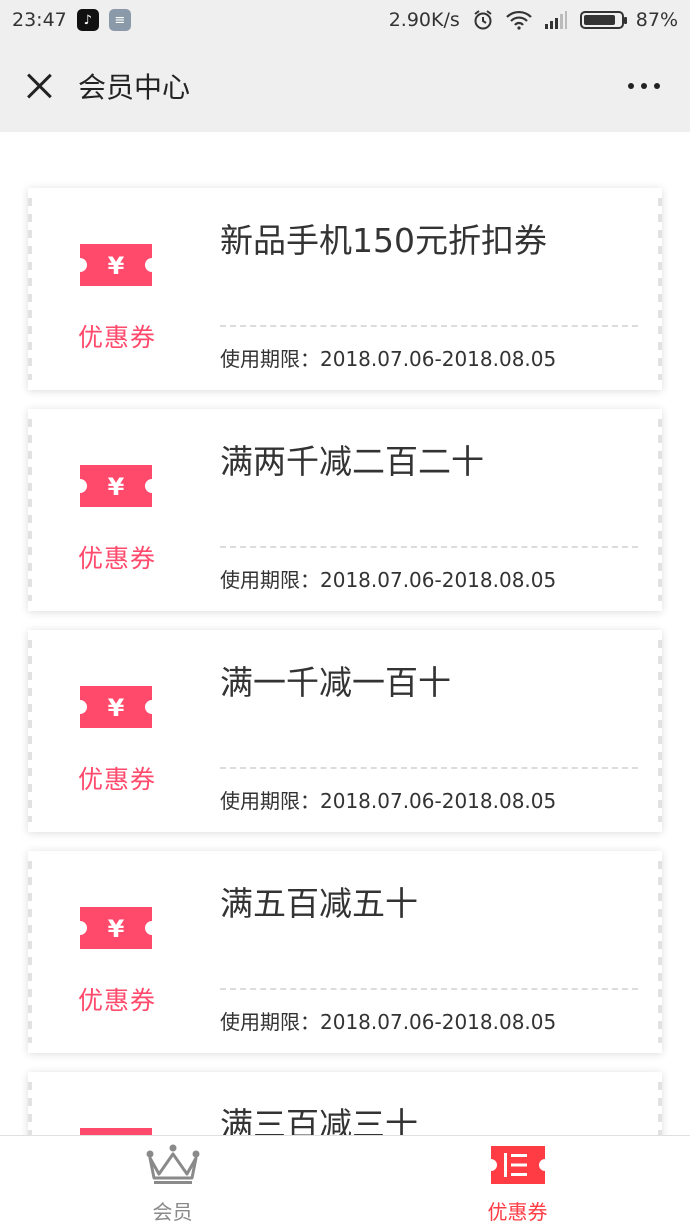  What do you see at coordinates (383, 240) in the screenshot?
I see `coupon-name: 新品手机150元折扣券` at bounding box center [383, 240].